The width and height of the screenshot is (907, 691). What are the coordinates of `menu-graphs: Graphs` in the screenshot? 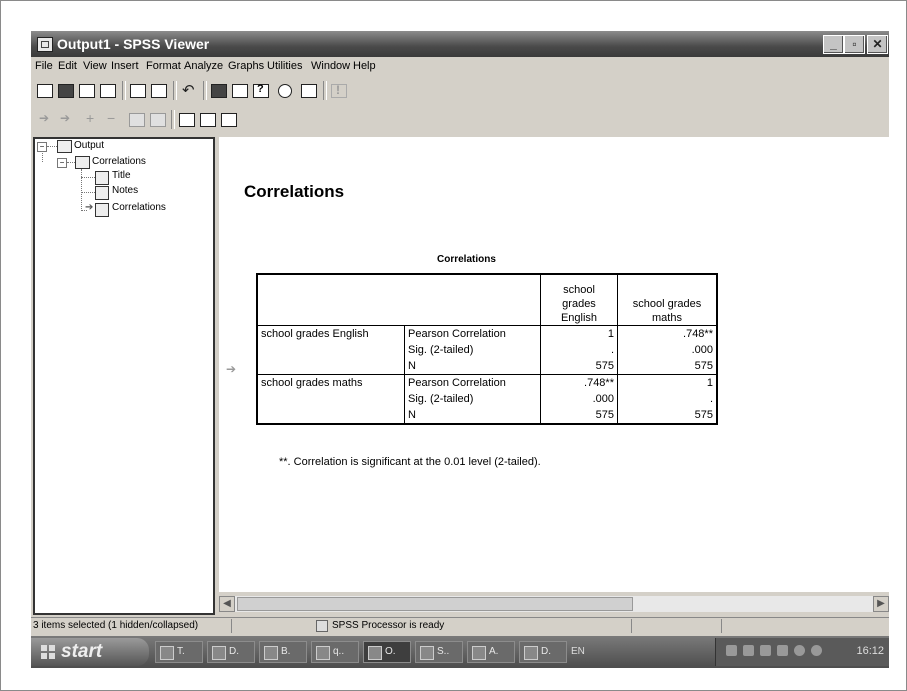 It's located at (246, 66).